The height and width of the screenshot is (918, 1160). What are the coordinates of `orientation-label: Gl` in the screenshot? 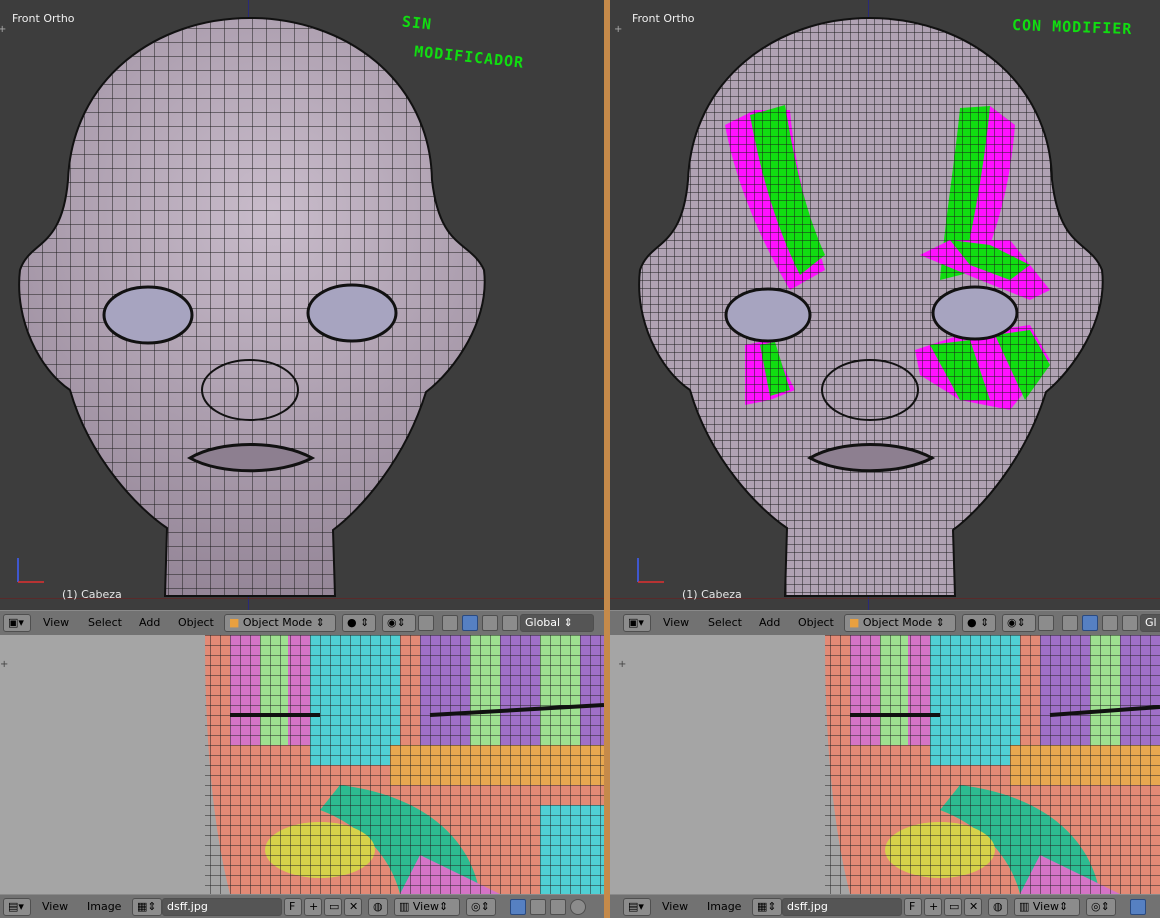 It's located at (1151, 622).